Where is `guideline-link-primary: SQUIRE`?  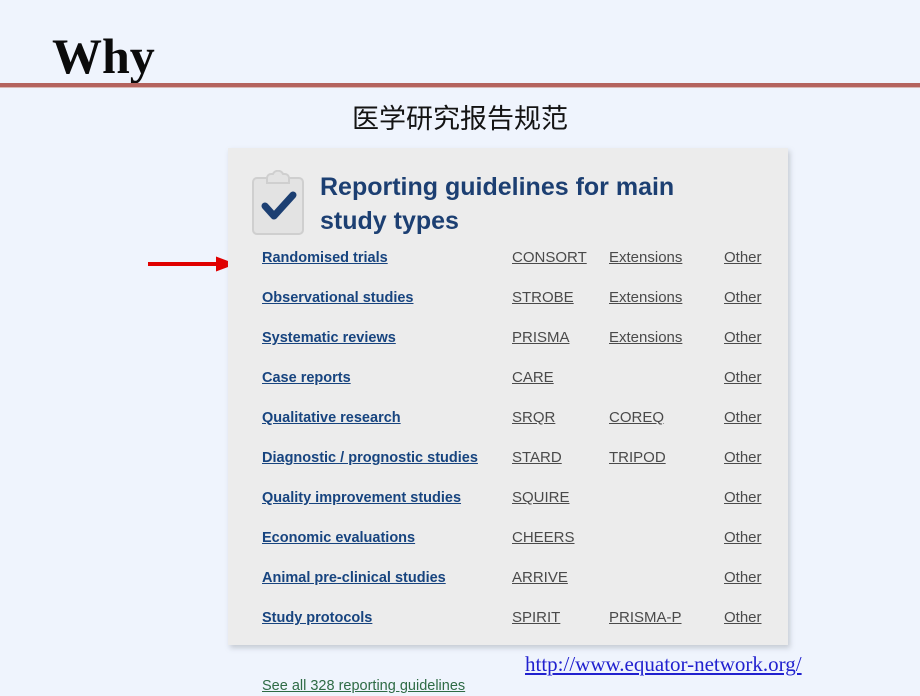 guideline-link-primary: SQUIRE is located at coordinates (541, 498).